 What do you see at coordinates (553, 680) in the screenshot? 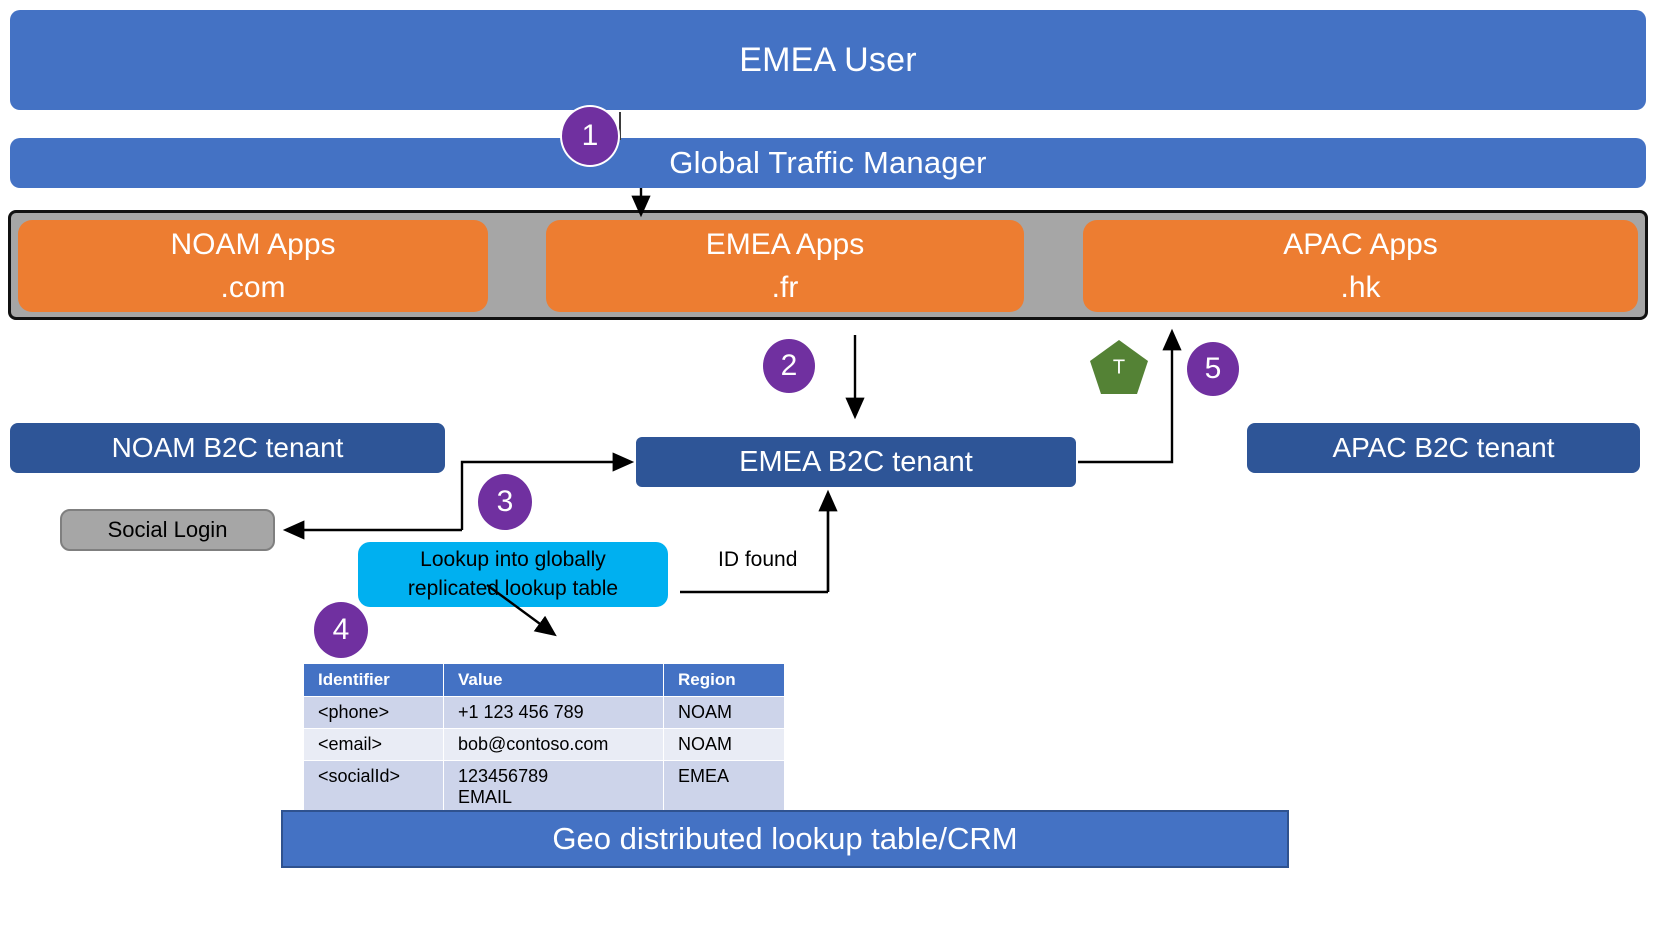
I see `col-value: Value` at bounding box center [553, 680].